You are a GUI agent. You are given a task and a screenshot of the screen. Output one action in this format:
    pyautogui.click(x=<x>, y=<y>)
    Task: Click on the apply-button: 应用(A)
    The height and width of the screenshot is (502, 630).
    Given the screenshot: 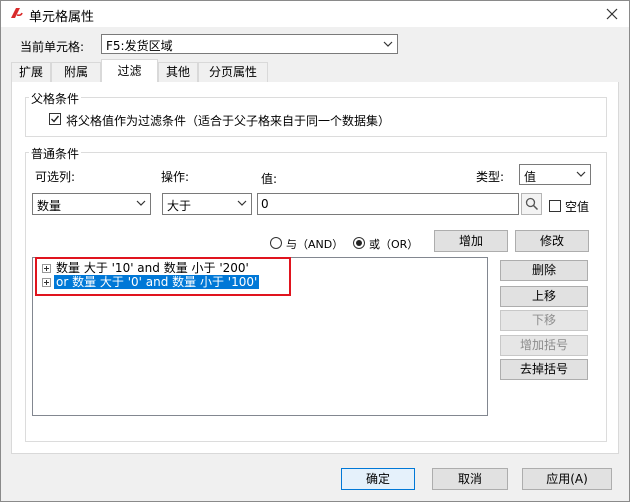 What is the action you would take?
    pyautogui.click(x=567, y=479)
    